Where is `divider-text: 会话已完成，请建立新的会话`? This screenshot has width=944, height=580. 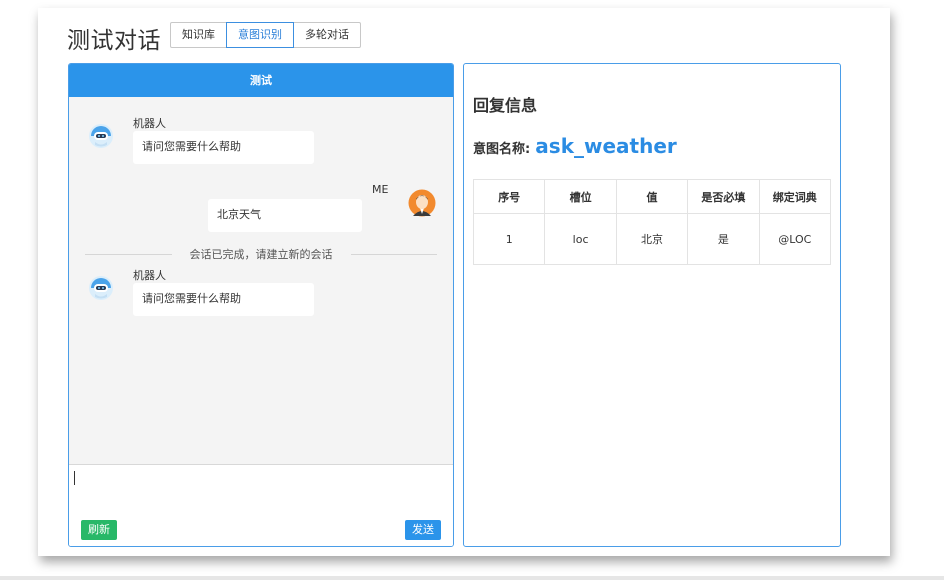
divider-text: 会话已完成，请建立新的会话 is located at coordinates (261, 254).